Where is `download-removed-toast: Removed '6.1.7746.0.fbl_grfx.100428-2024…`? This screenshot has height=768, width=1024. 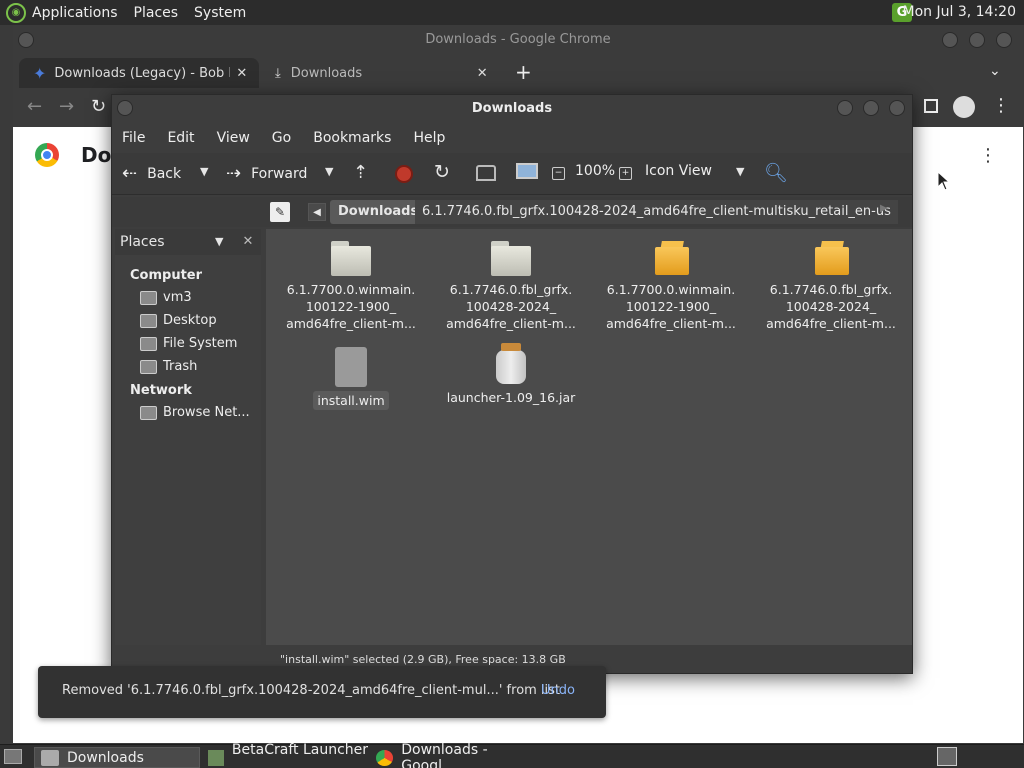
download-removed-toast: Removed '6.1.7746.0.fbl_grfx.100428-2024… is located at coordinates (322, 692).